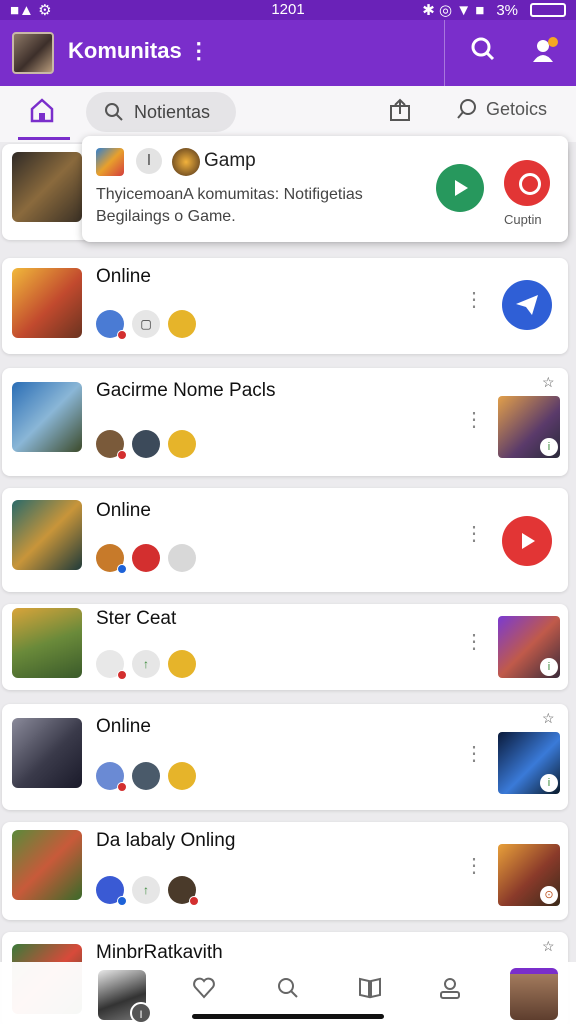 The image size is (576, 1024). What do you see at coordinates (186, 390) in the screenshot?
I see `card-title: Gacirme Nome Pacls` at bounding box center [186, 390].